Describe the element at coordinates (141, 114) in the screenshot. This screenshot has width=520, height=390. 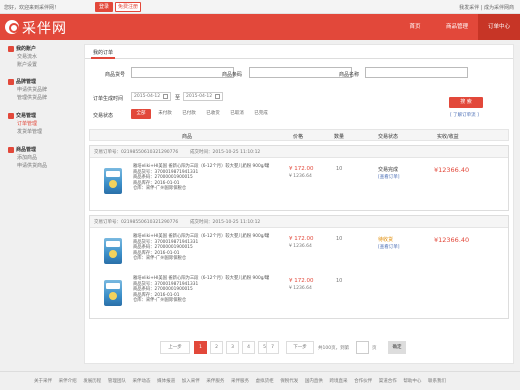
I see `status-all-button: 全部` at that location.